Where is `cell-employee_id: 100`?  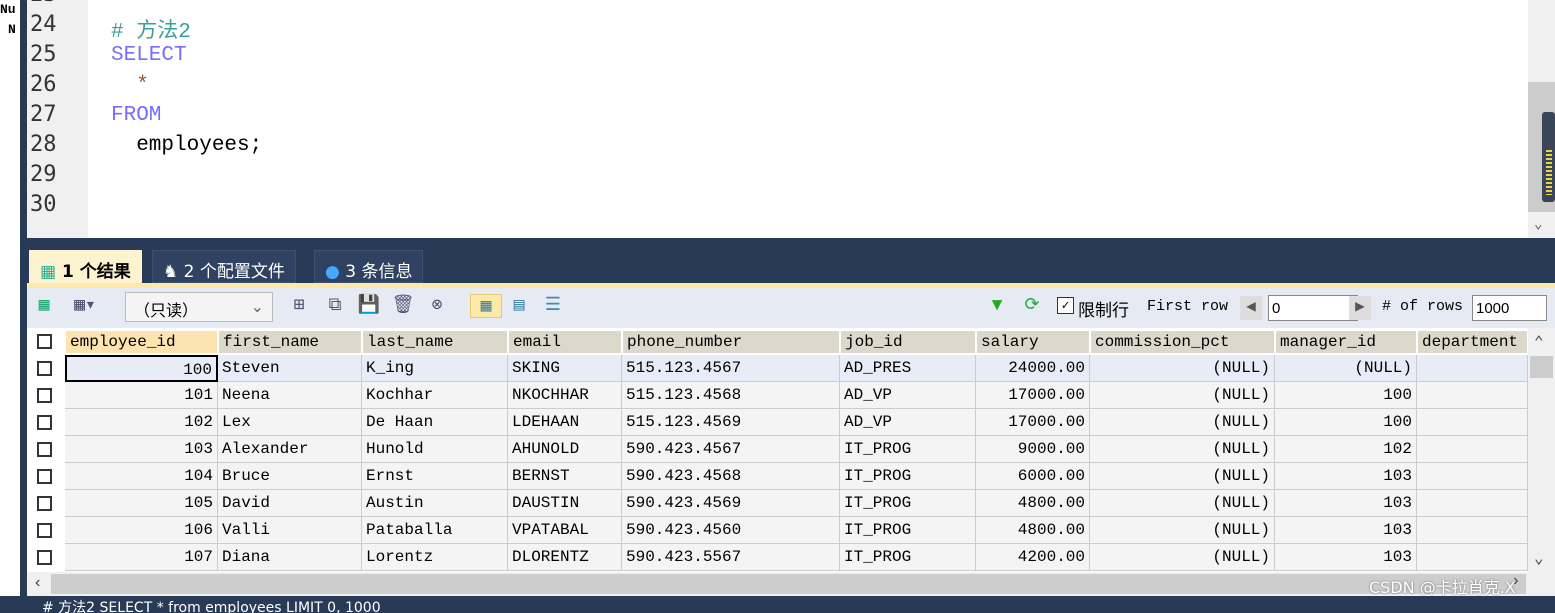 cell-employee_id: 100 is located at coordinates (141, 368).